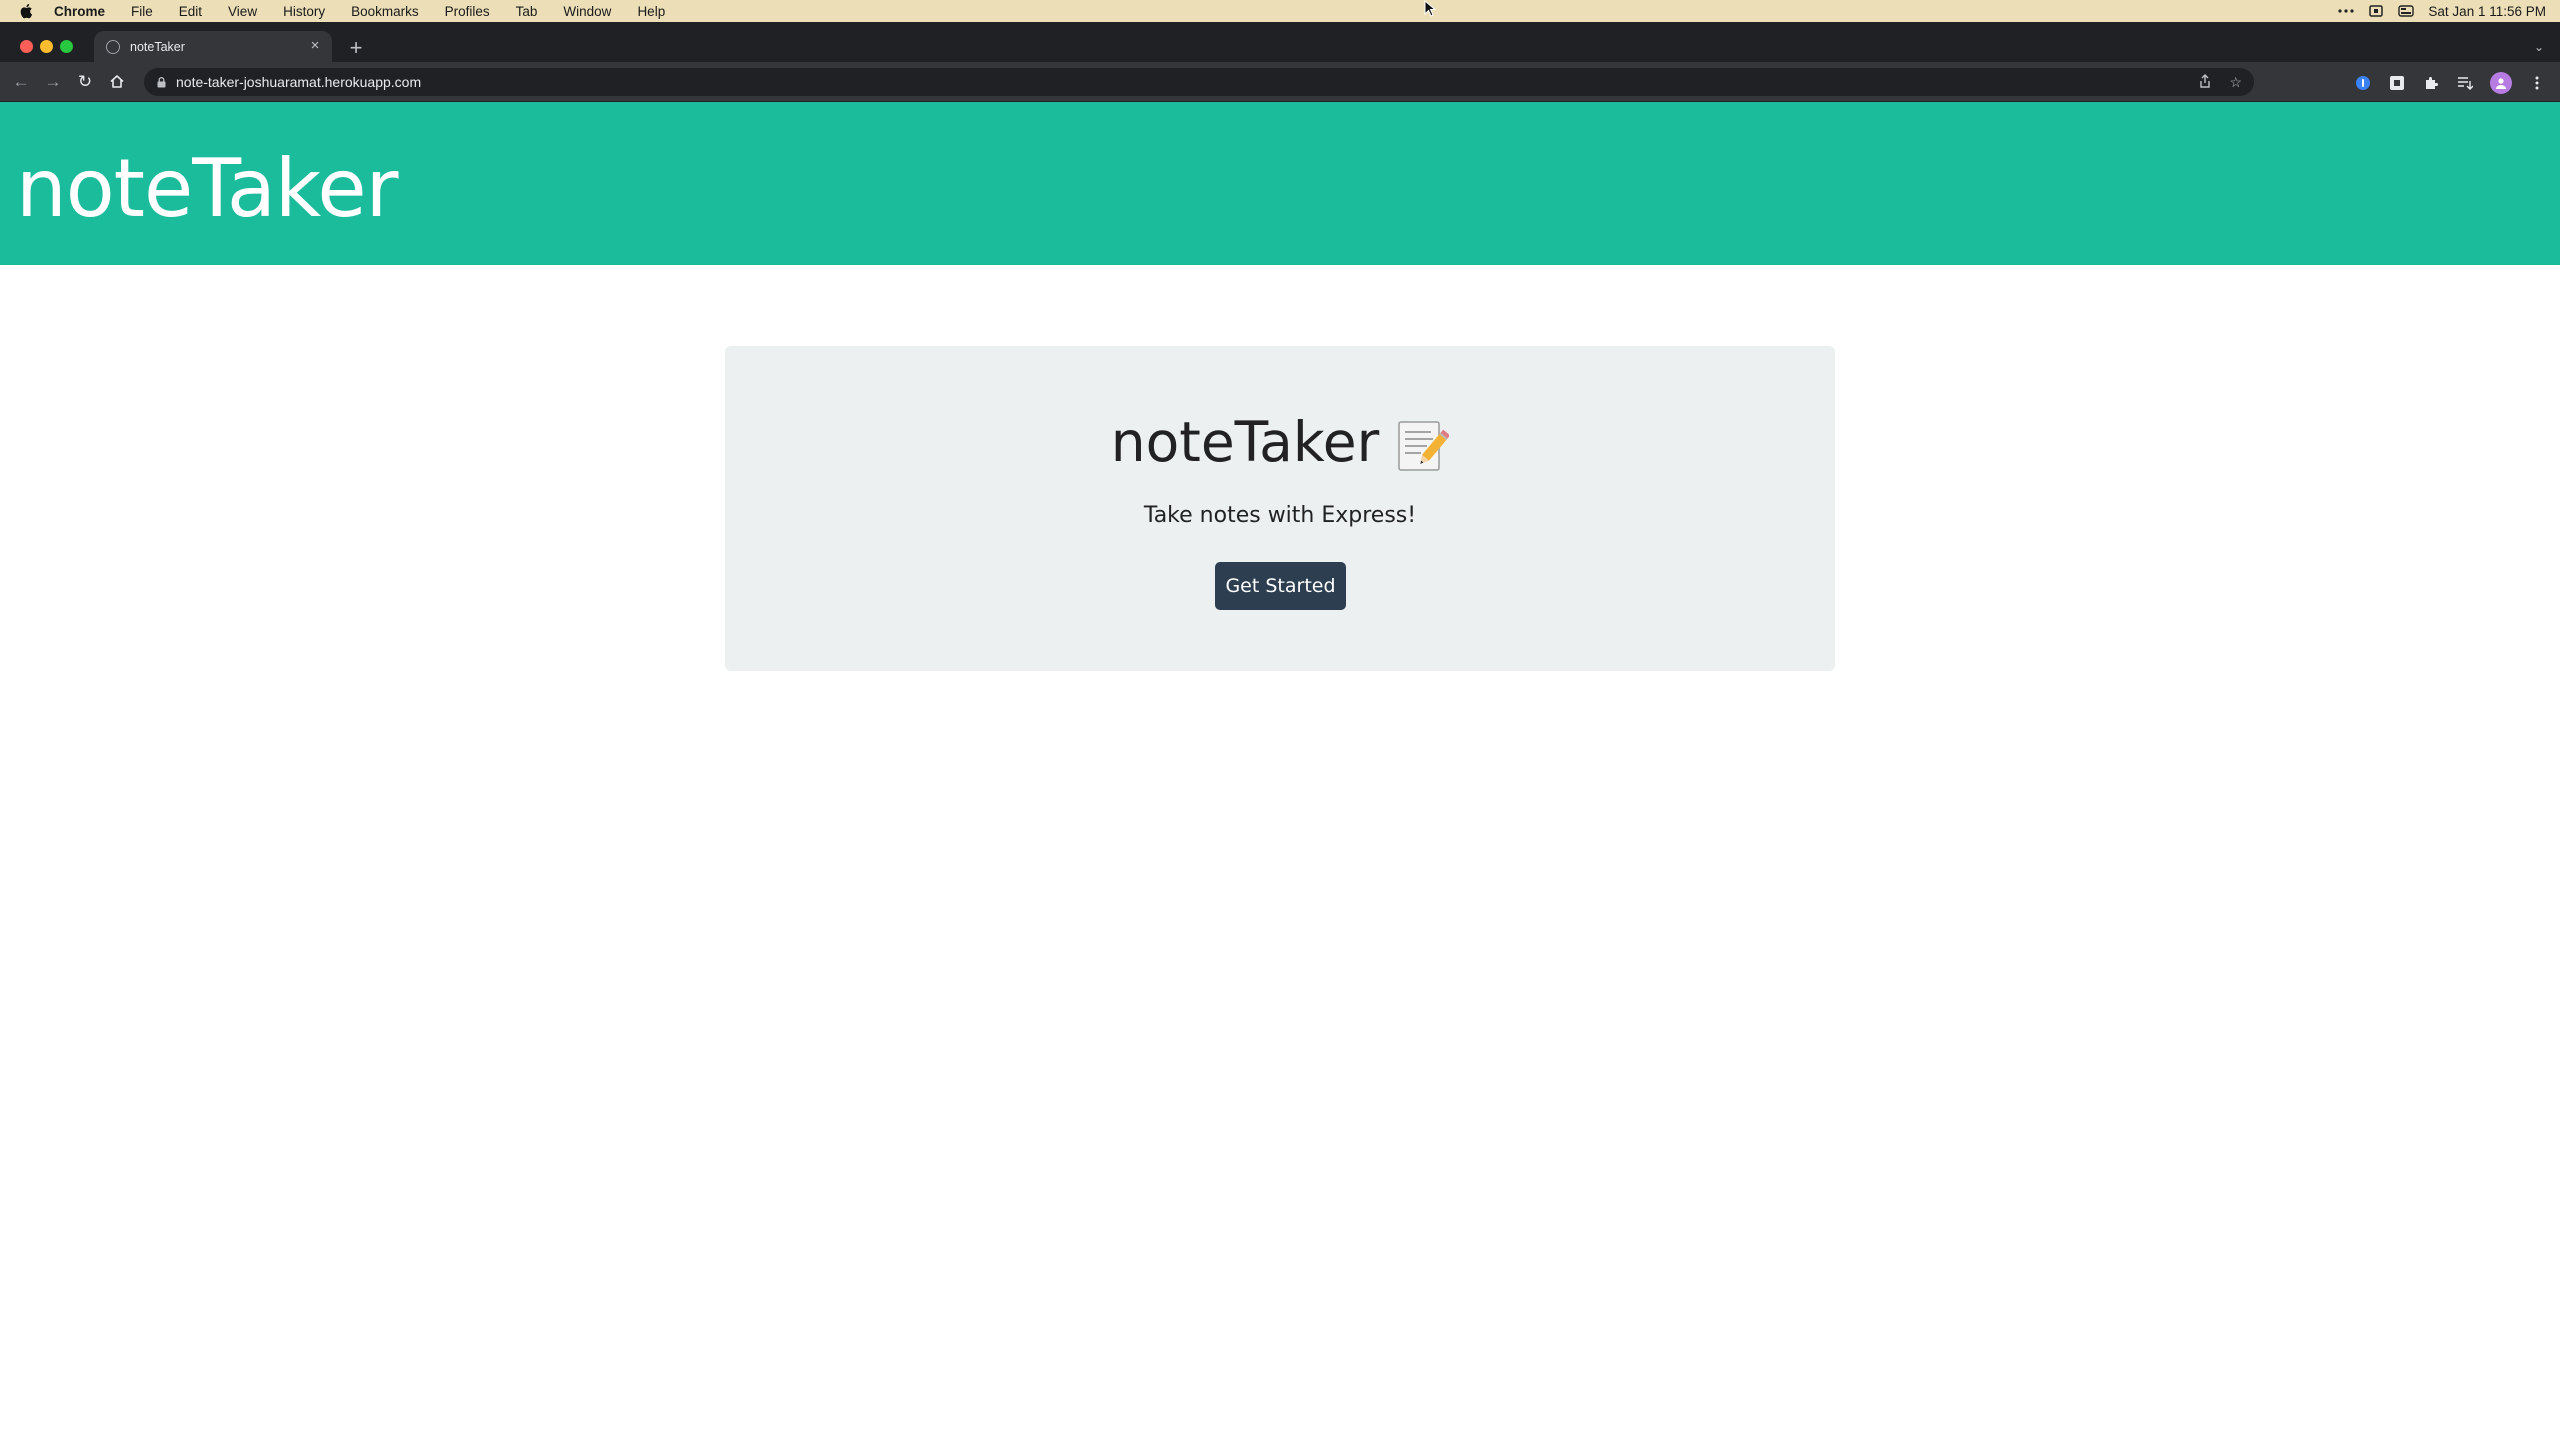 The image size is (2560, 1440). Describe the element at coordinates (117, 82) in the screenshot. I see `home-icon` at that location.